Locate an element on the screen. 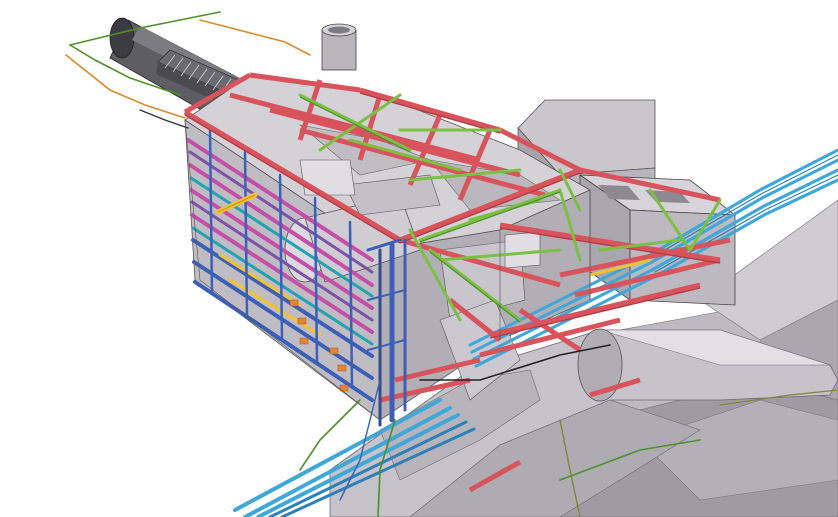 The height and width of the screenshot is (517, 838). chimney-cylinder is located at coordinates (339, 47).